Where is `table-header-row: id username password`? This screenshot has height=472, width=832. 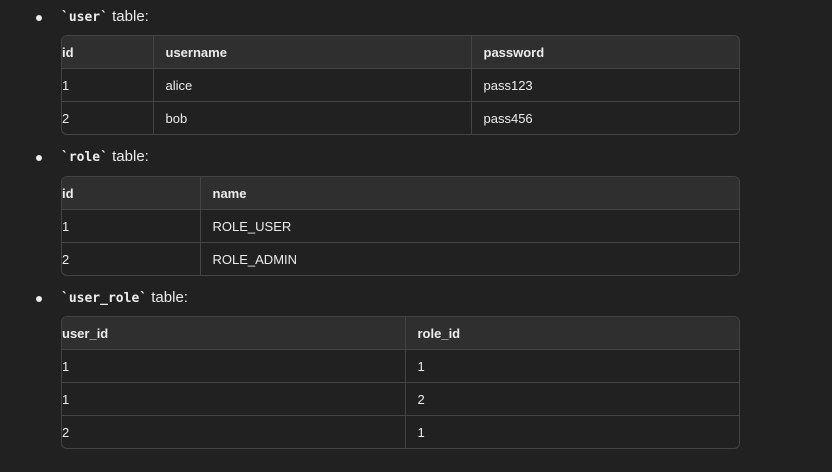
table-header-row: id username password is located at coordinates (400, 52).